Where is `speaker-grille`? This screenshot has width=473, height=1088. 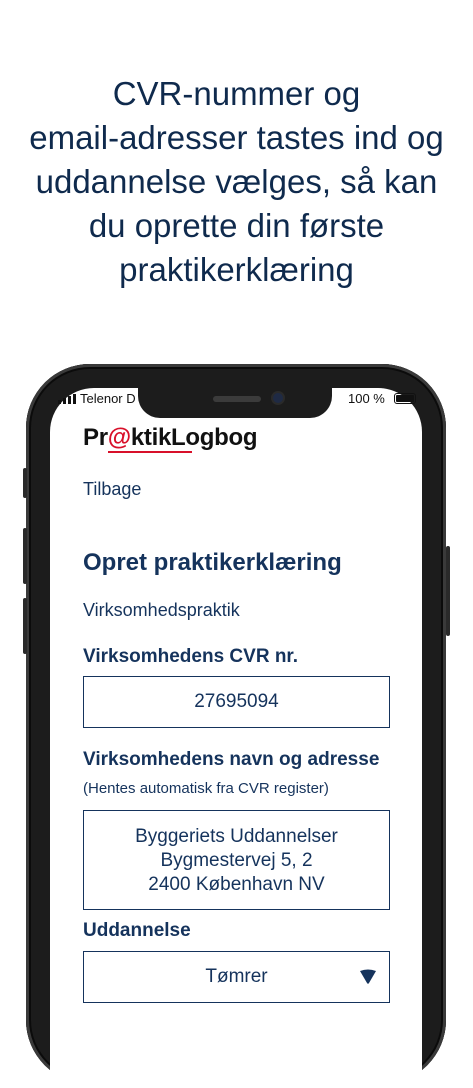 speaker-grille is located at coordinates (237, 399).